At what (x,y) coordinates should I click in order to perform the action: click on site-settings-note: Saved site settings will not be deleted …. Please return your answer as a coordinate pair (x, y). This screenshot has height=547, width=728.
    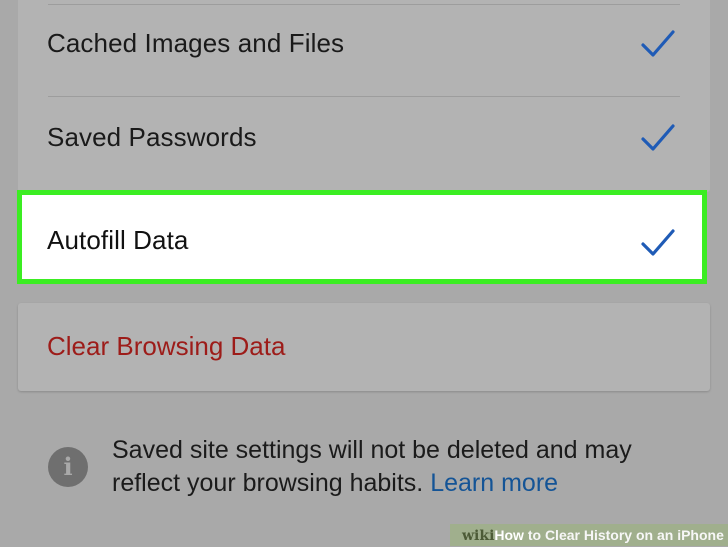
    Looking at the image, I should click on (402, 467).